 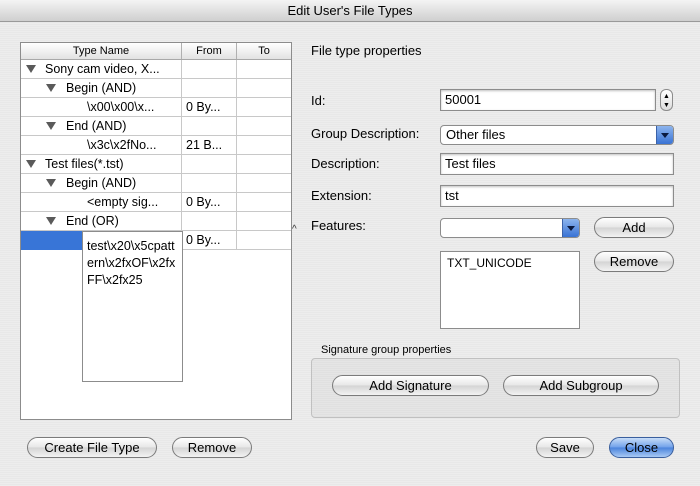 What do you see at coordinates (345, 163) in the screenshot?
I see `description-label: Description:` at bounding box center [345, 163].